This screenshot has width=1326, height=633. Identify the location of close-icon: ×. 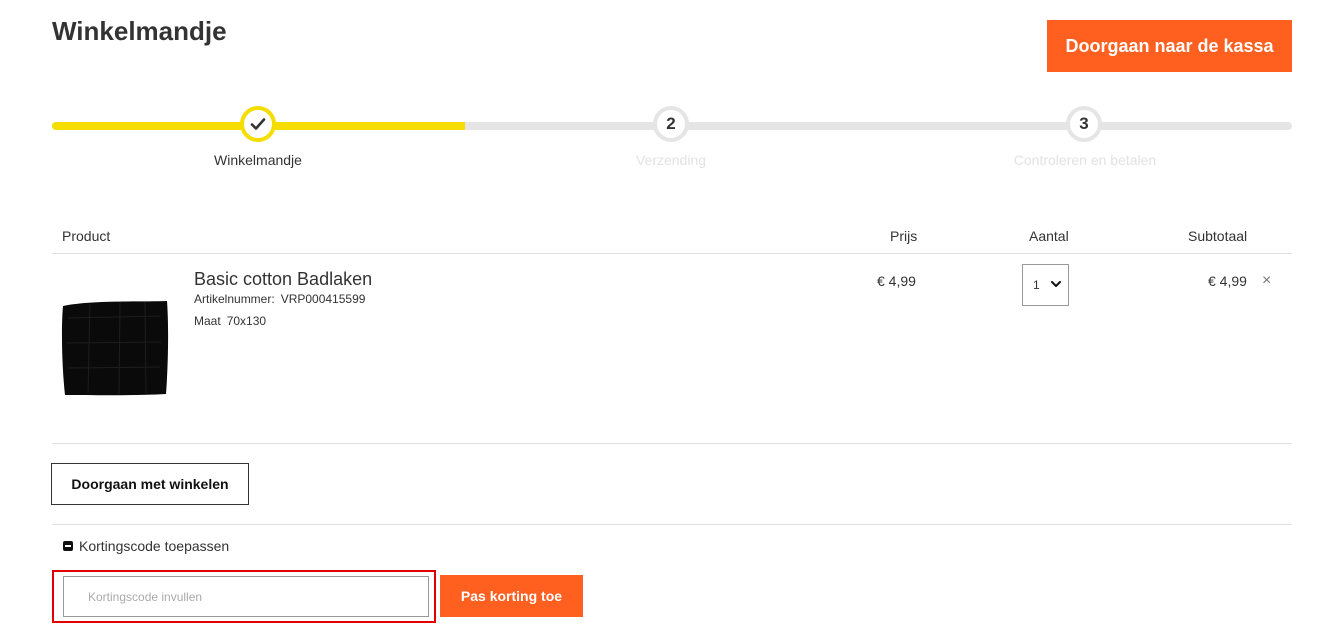
(1266, 281).